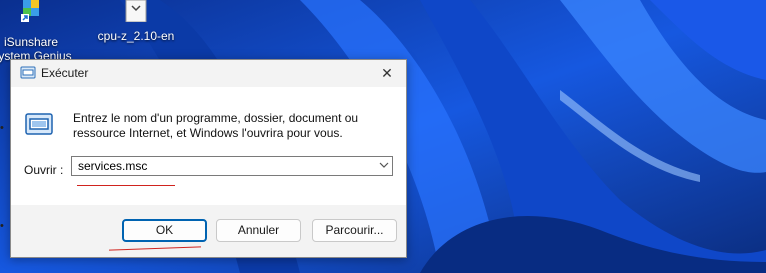 This screenshot has height=273, width=766. What do you see at coordinates (36, 15) in the screenshot?
I see `isunshare-app-icon` at bounding box center [36, 15].